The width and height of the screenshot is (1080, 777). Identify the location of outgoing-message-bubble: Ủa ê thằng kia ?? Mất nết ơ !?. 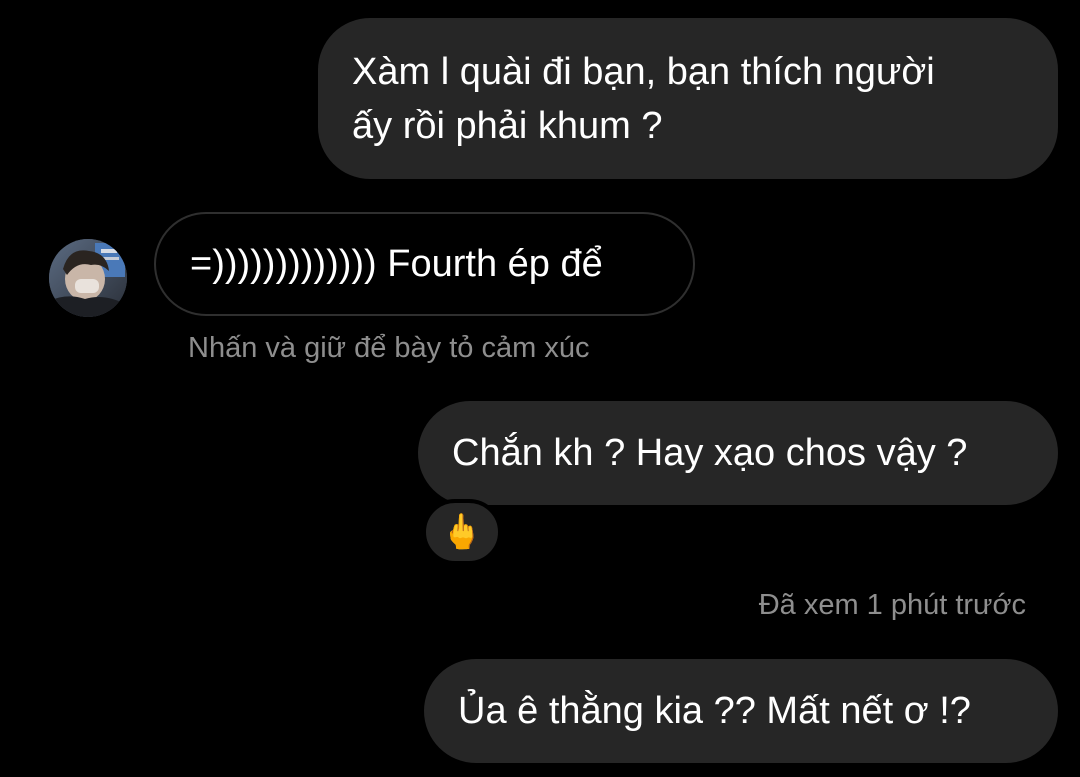
(741, 711).